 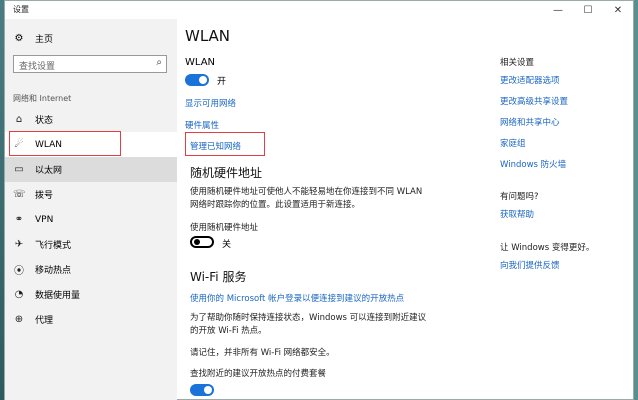 I want to click on random-mac-label: 使用随机硬件地址, so click(x=224, y=228).